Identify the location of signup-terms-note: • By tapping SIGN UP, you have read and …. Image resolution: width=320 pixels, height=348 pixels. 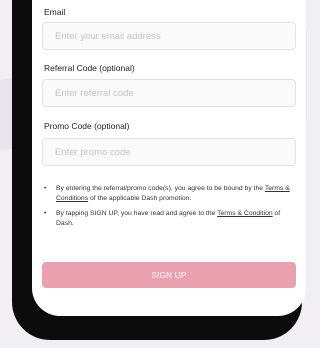
(170, 218).